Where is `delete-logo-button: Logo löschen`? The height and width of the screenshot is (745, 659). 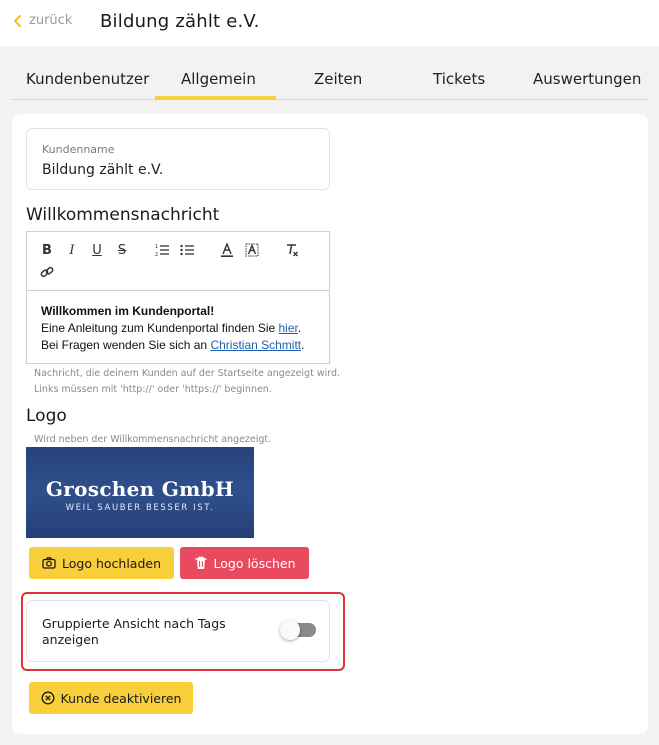
delete-logo-button: Logo löschen is located at coordinates (244, 563).